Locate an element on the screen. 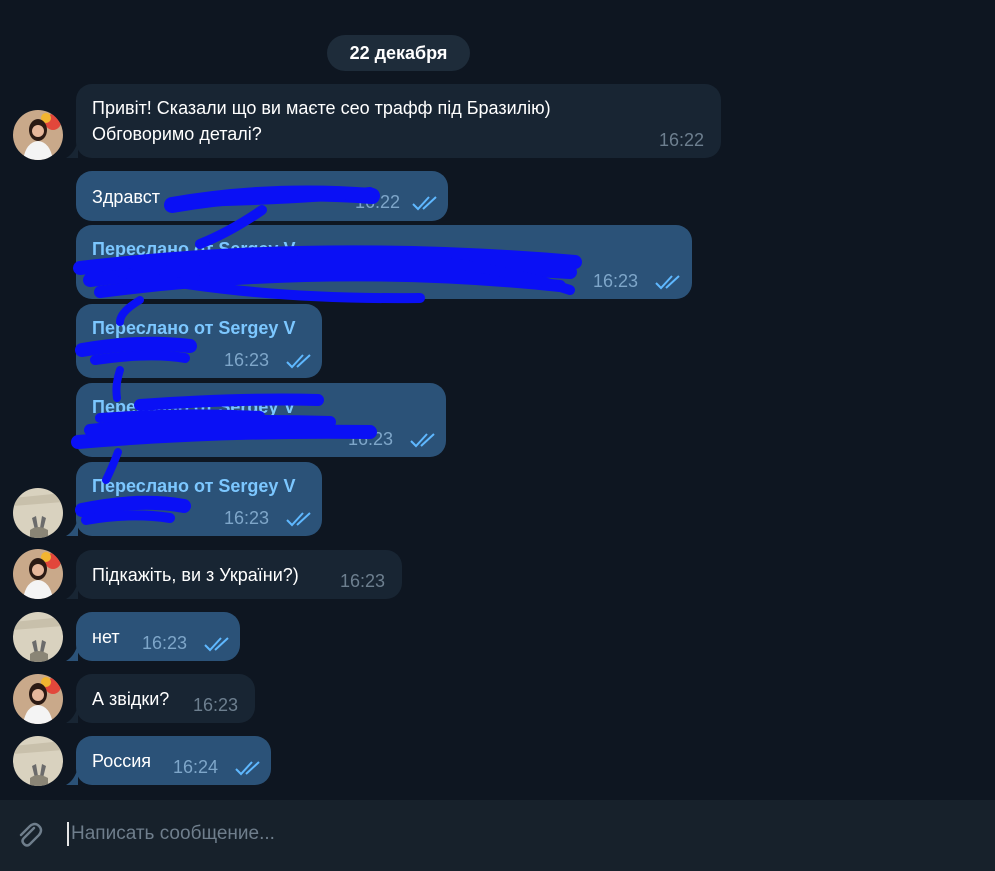 This screenshot has height=871, width=995. message-bubble-outgoing: Здравст 16:22 is located at coordinates (262, 196).